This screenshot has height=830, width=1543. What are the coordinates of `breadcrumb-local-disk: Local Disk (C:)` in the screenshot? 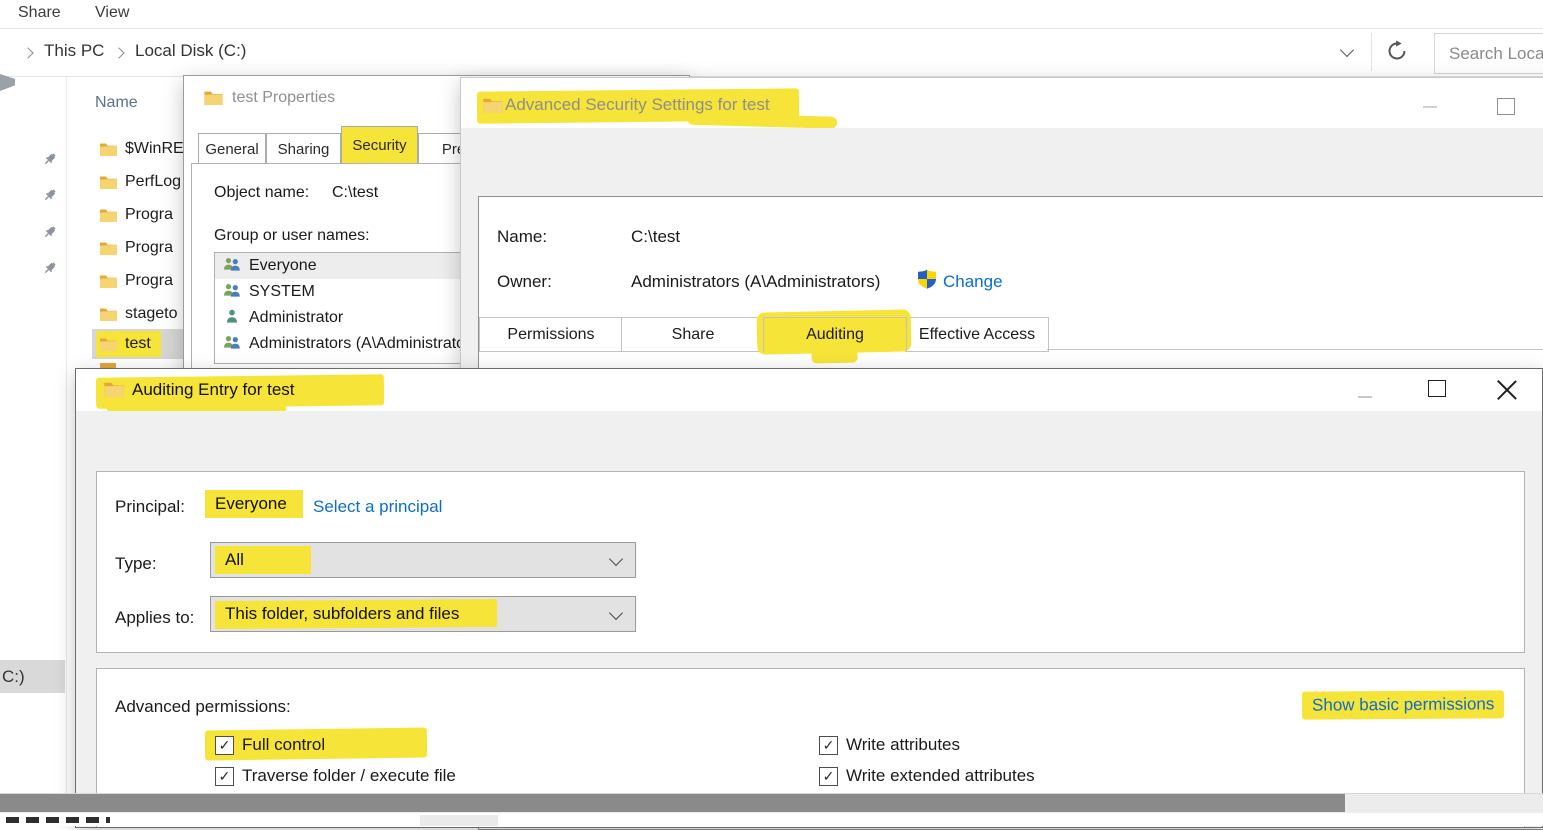 It's located at (190, 51).